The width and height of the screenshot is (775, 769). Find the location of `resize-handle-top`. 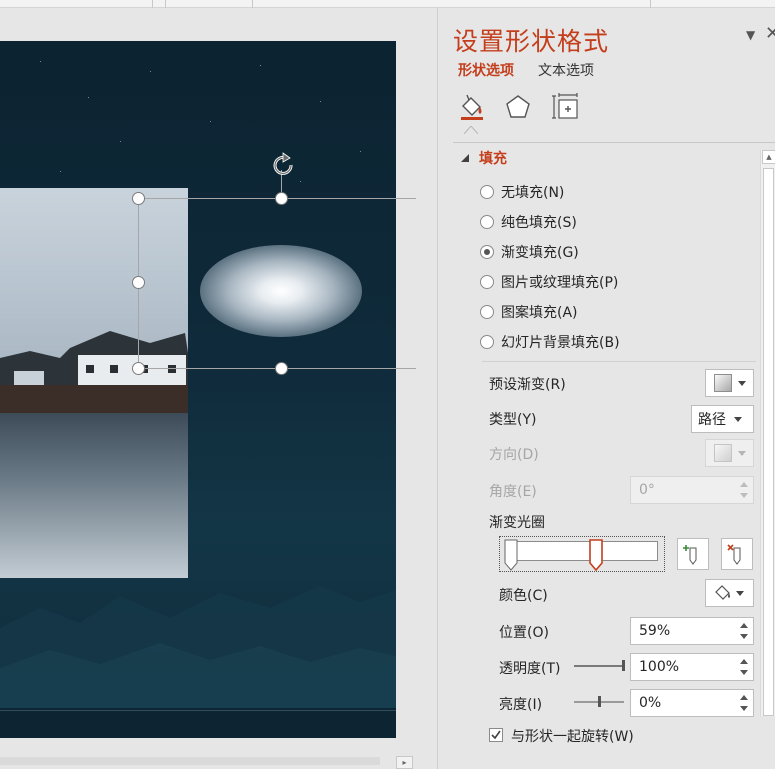

resize-handle-top is located at coordinates (281, 198).